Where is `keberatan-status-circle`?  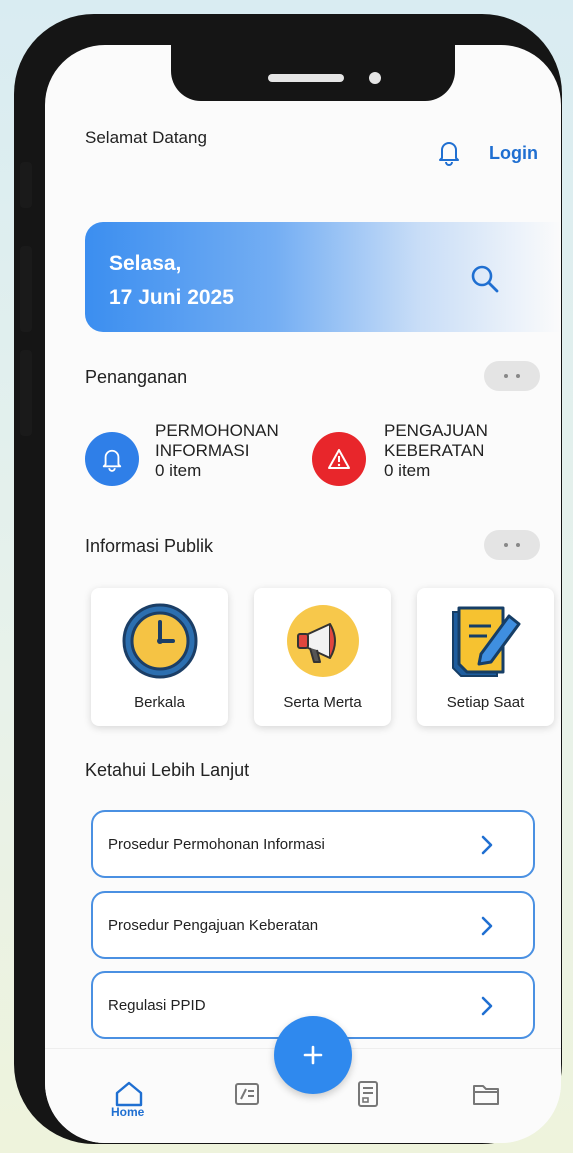
keberatan-status-circle is located at coordinates (339, 459).